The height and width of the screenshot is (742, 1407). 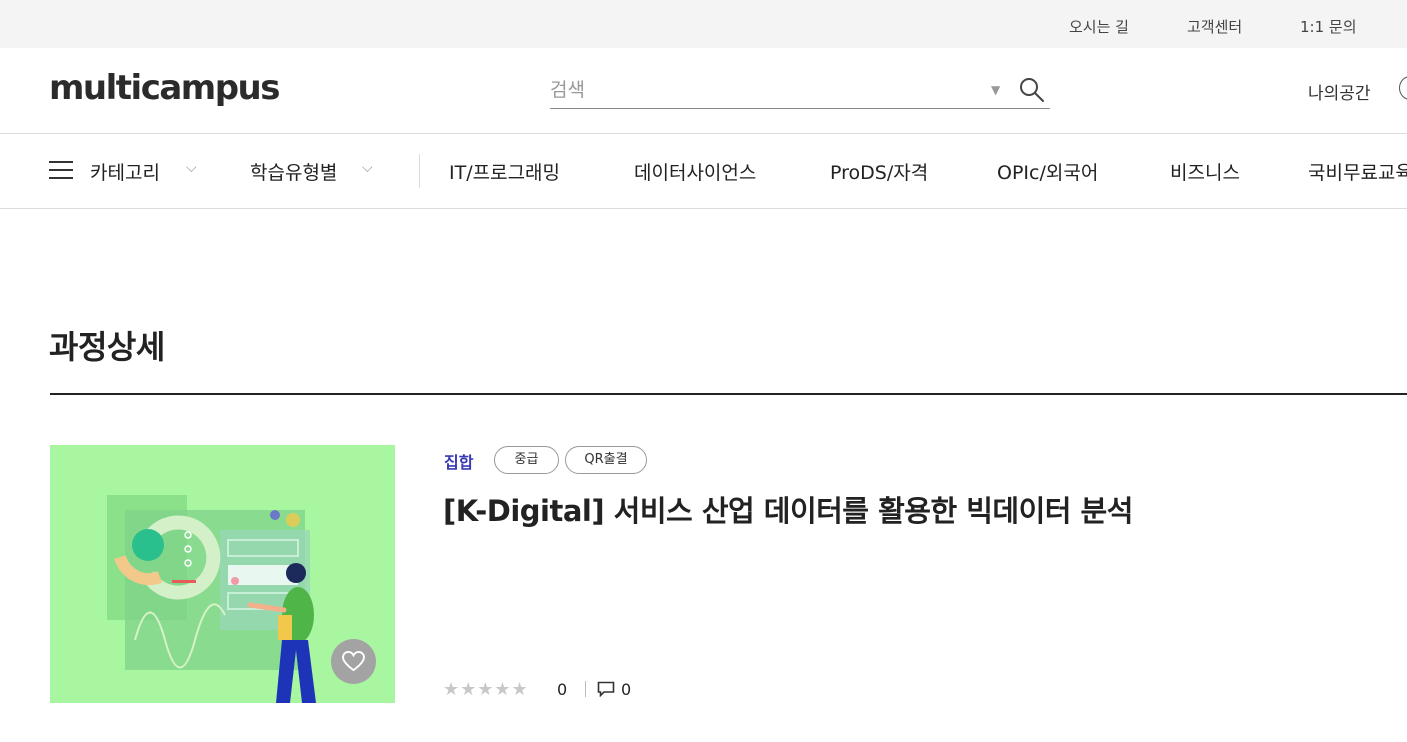 What do you see at coordinates (165, 88) in the screenshot?
I see `site-logo: multicampus` at bounding box center [165, 88].